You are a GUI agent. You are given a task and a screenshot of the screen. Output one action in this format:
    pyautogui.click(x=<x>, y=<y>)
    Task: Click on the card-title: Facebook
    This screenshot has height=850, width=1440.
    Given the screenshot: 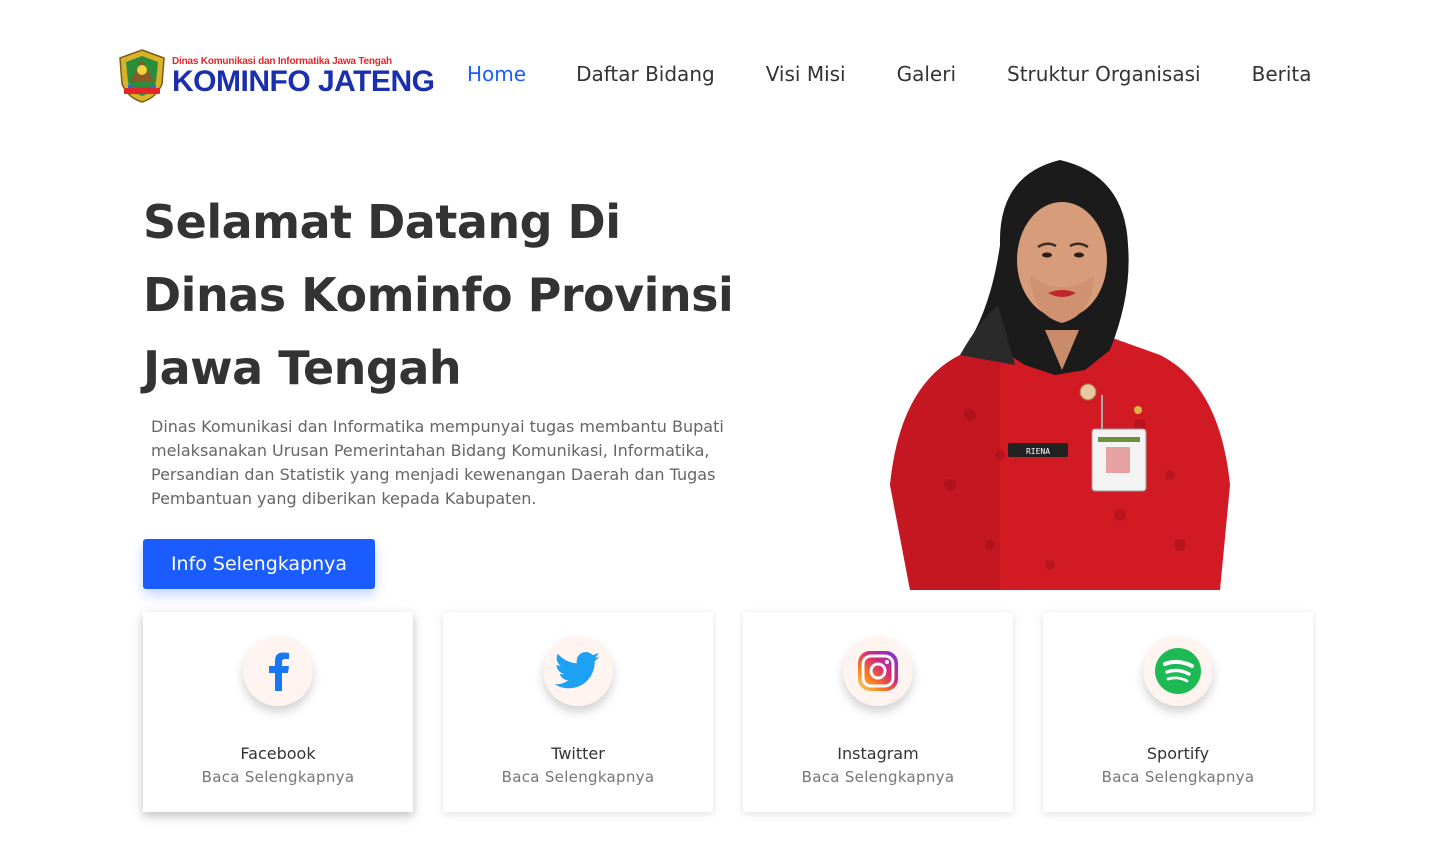 What is the action you would take?
    pyautogui.click(x=278, y=753)
    